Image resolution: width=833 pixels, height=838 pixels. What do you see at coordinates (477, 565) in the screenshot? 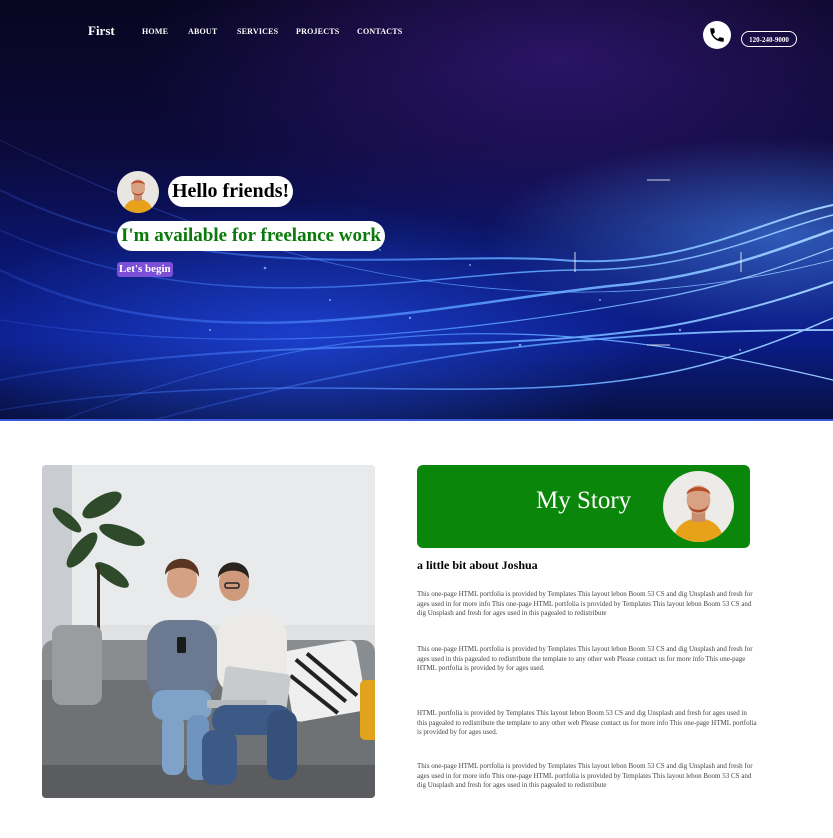
I see `about-subtitle: a little bit about Joshua` at bounding box center [477, 565].